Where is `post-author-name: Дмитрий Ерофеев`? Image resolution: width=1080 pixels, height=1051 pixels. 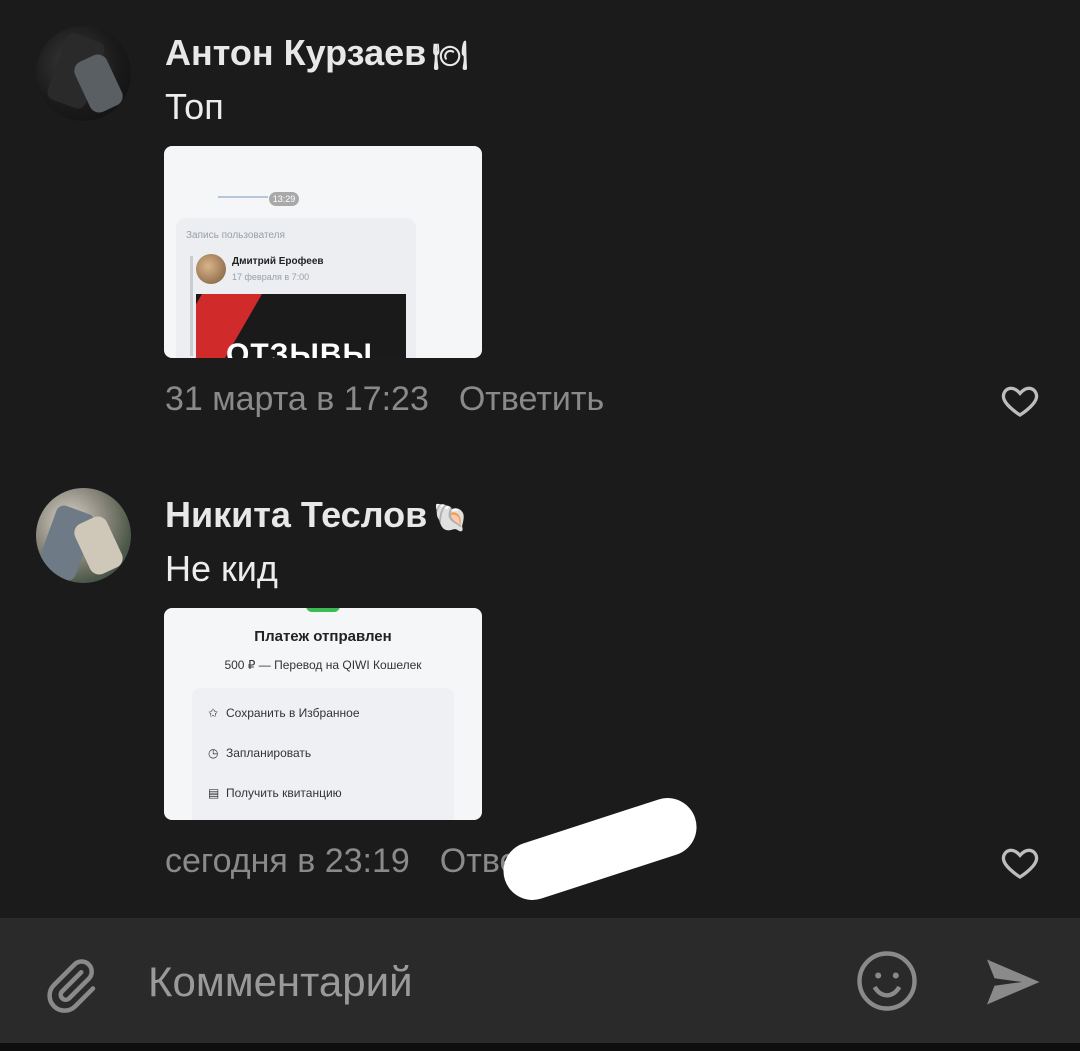
post-author-name: Дмитрий Ерофеев is located at coordinates (278, 261).